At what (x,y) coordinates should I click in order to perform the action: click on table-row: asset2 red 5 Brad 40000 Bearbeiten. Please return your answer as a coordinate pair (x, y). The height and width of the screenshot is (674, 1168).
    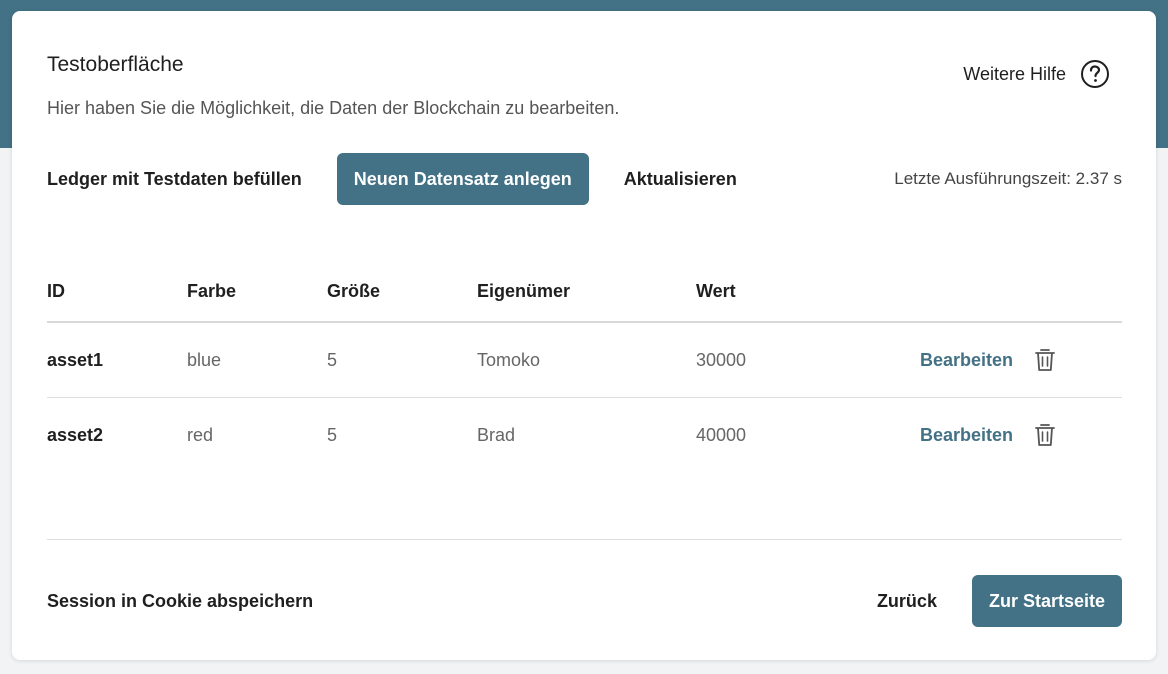
    Looking at the image, I should click on (584, 435).